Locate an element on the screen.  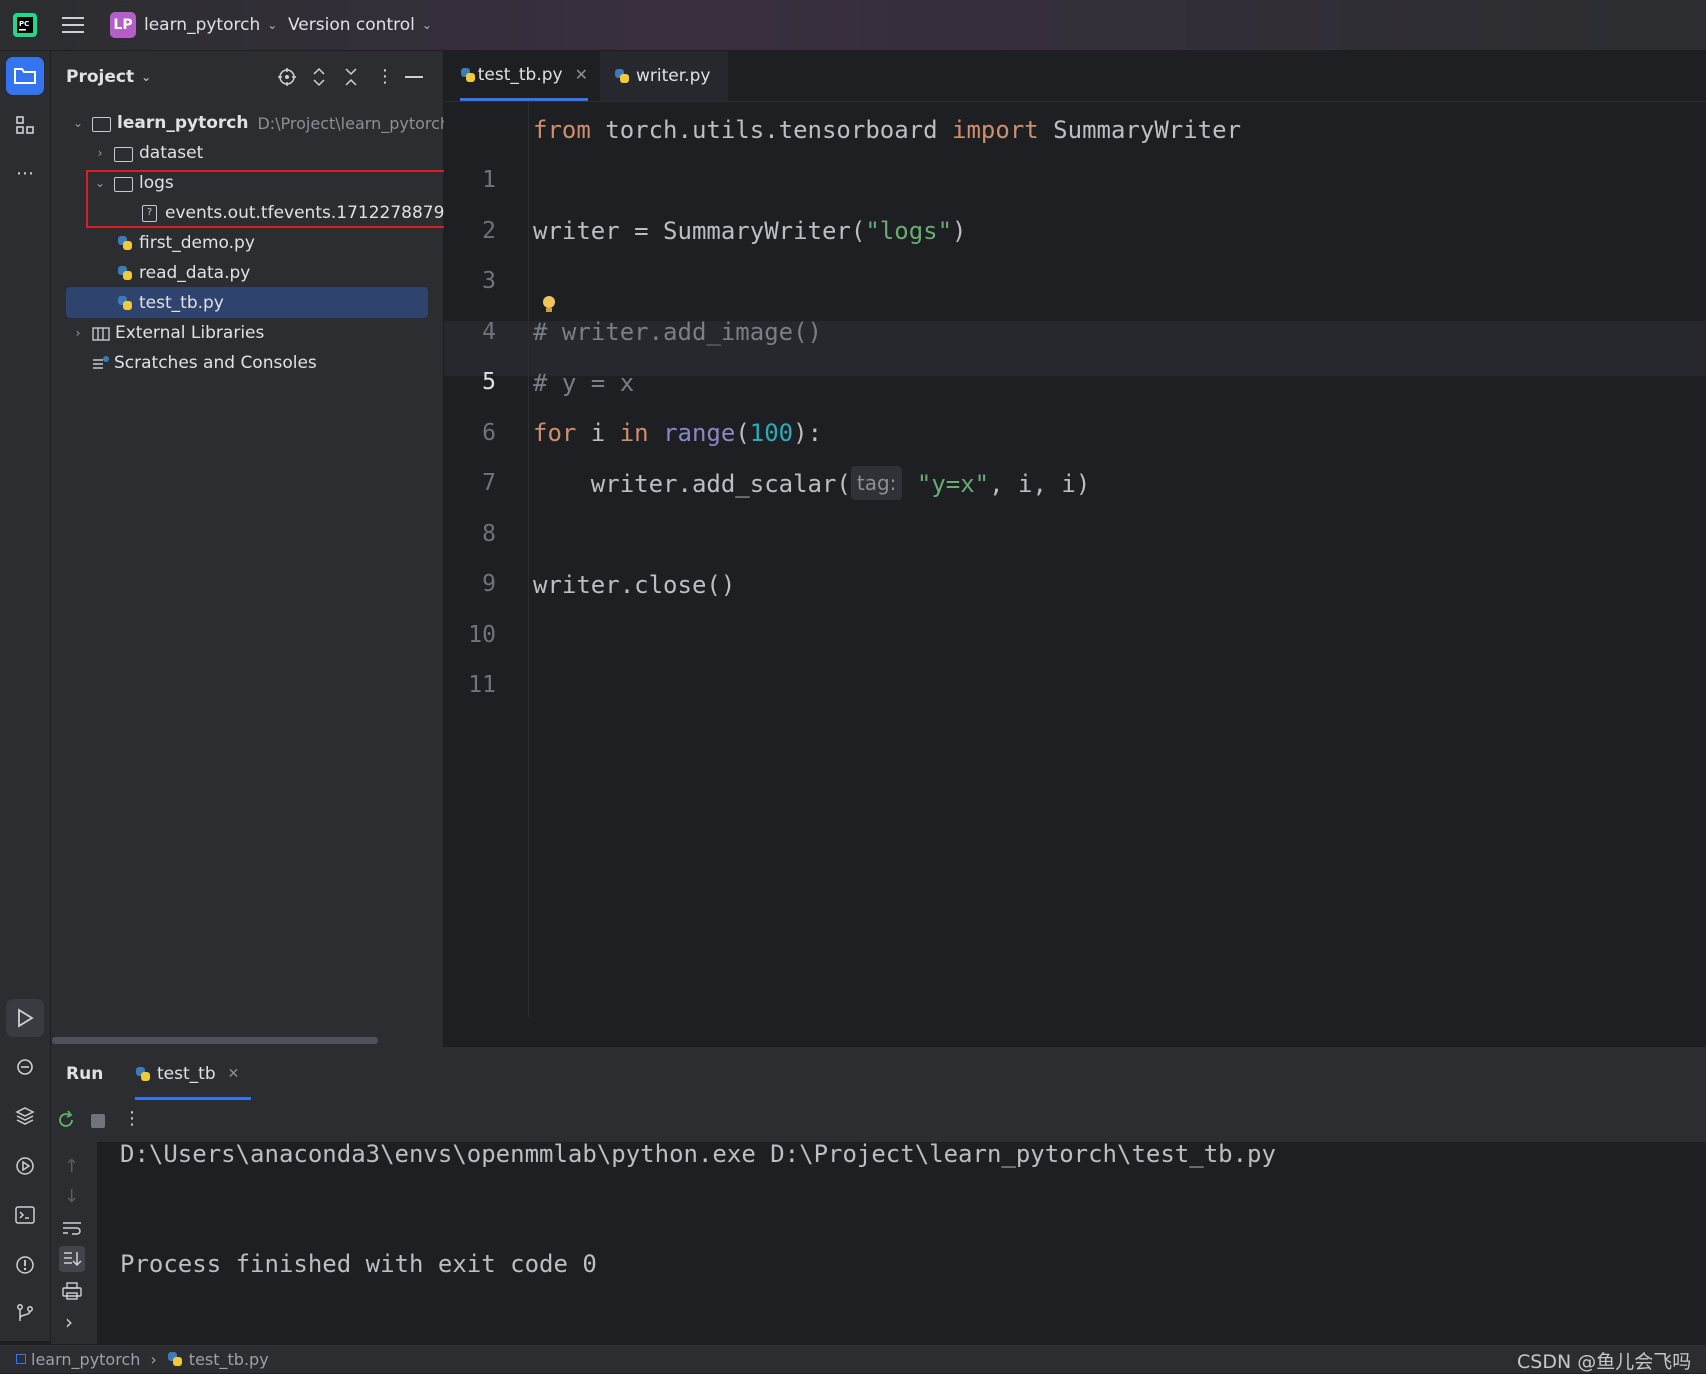
tree-item-dataset: › dataset is located at coordinates (148, 153).